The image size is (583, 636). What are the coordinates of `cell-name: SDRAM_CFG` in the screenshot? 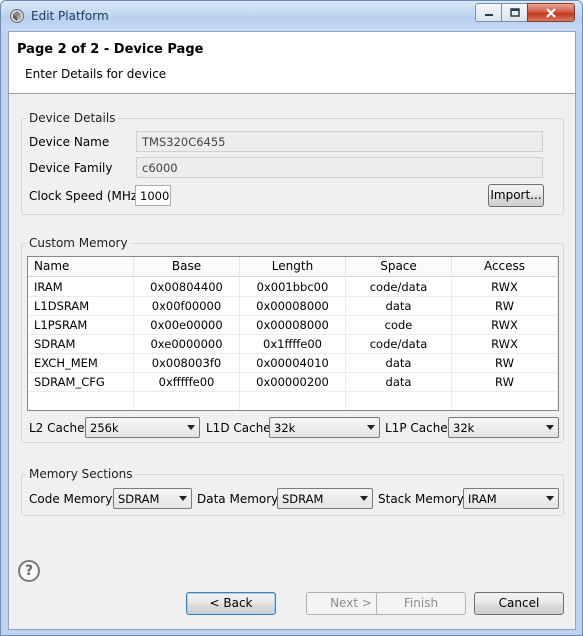 It's located at (81, 382).